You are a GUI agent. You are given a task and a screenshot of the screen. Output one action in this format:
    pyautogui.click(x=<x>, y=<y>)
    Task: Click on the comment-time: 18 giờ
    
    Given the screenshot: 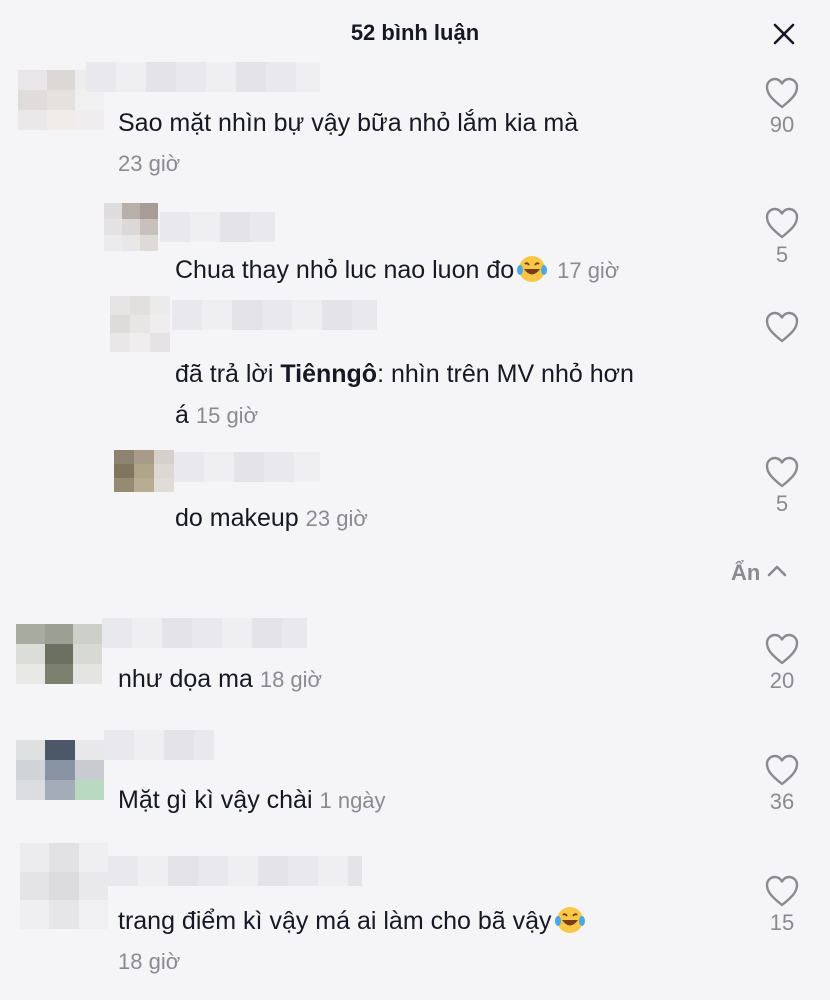 What is the action you would take?
    pyautogui.click(x=149, y=961)
    